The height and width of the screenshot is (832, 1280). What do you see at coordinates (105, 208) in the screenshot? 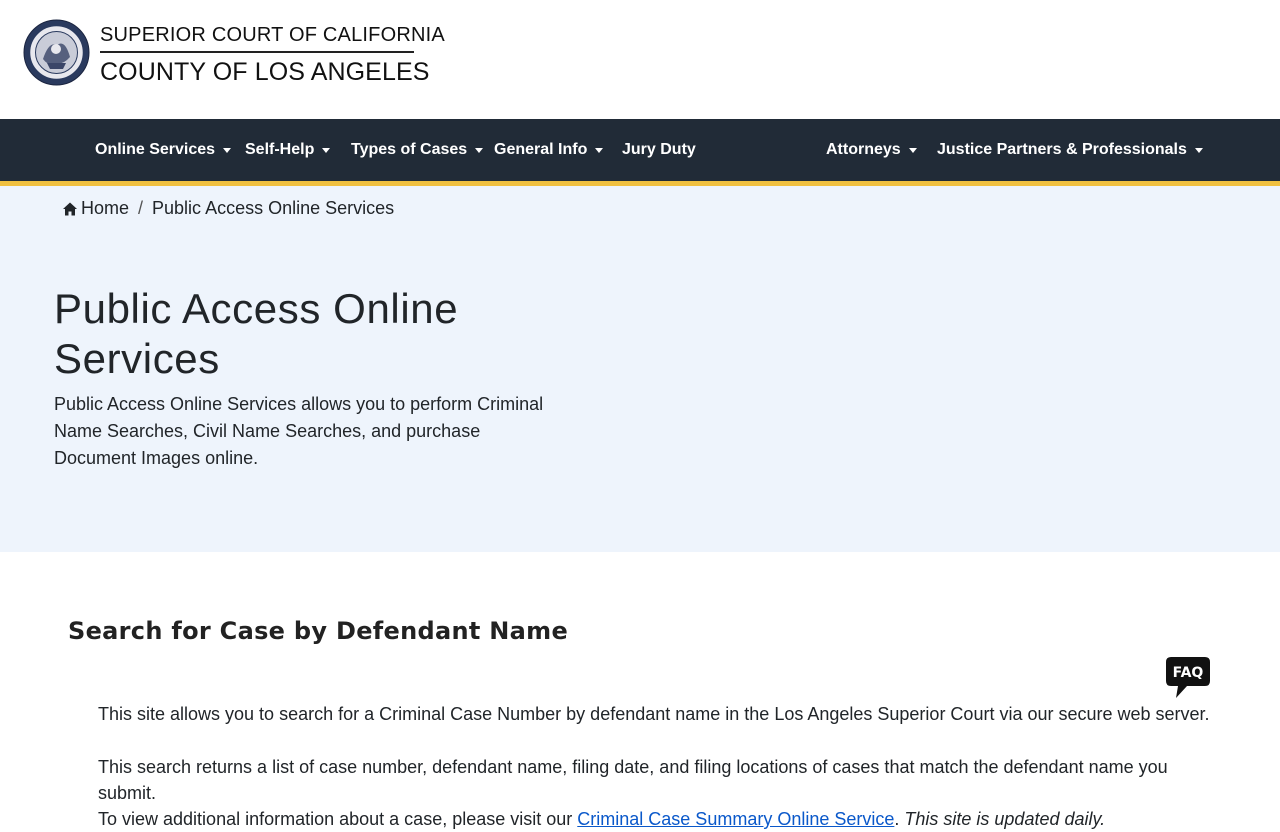
I see `breadcrumb-home-link: Home` at bounding box center [105, 208].